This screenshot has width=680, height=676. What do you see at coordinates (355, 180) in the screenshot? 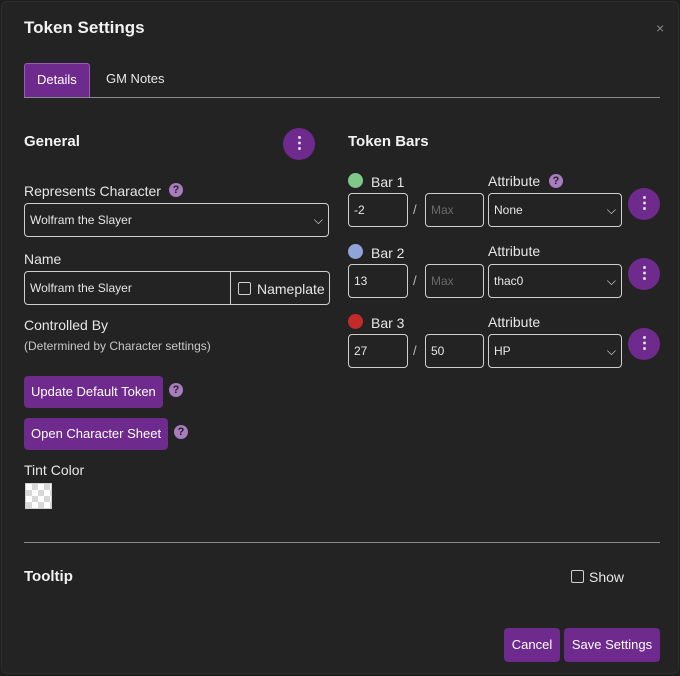
I see `bar1-color-dot` at bounding box center [355, 180].